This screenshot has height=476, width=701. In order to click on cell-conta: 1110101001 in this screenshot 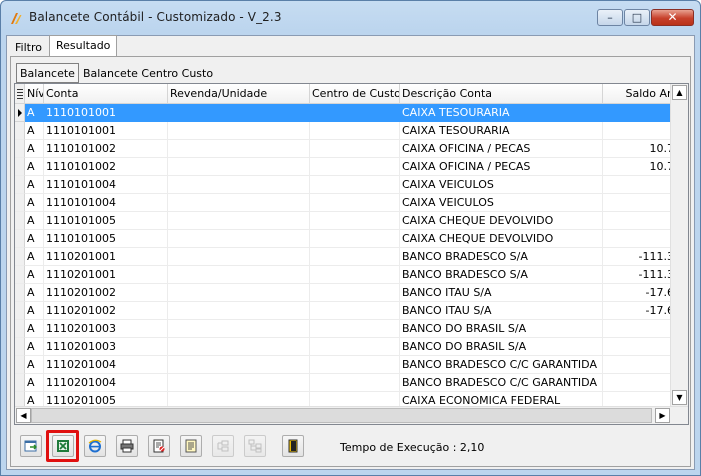, I will do `click(106, 113)`.